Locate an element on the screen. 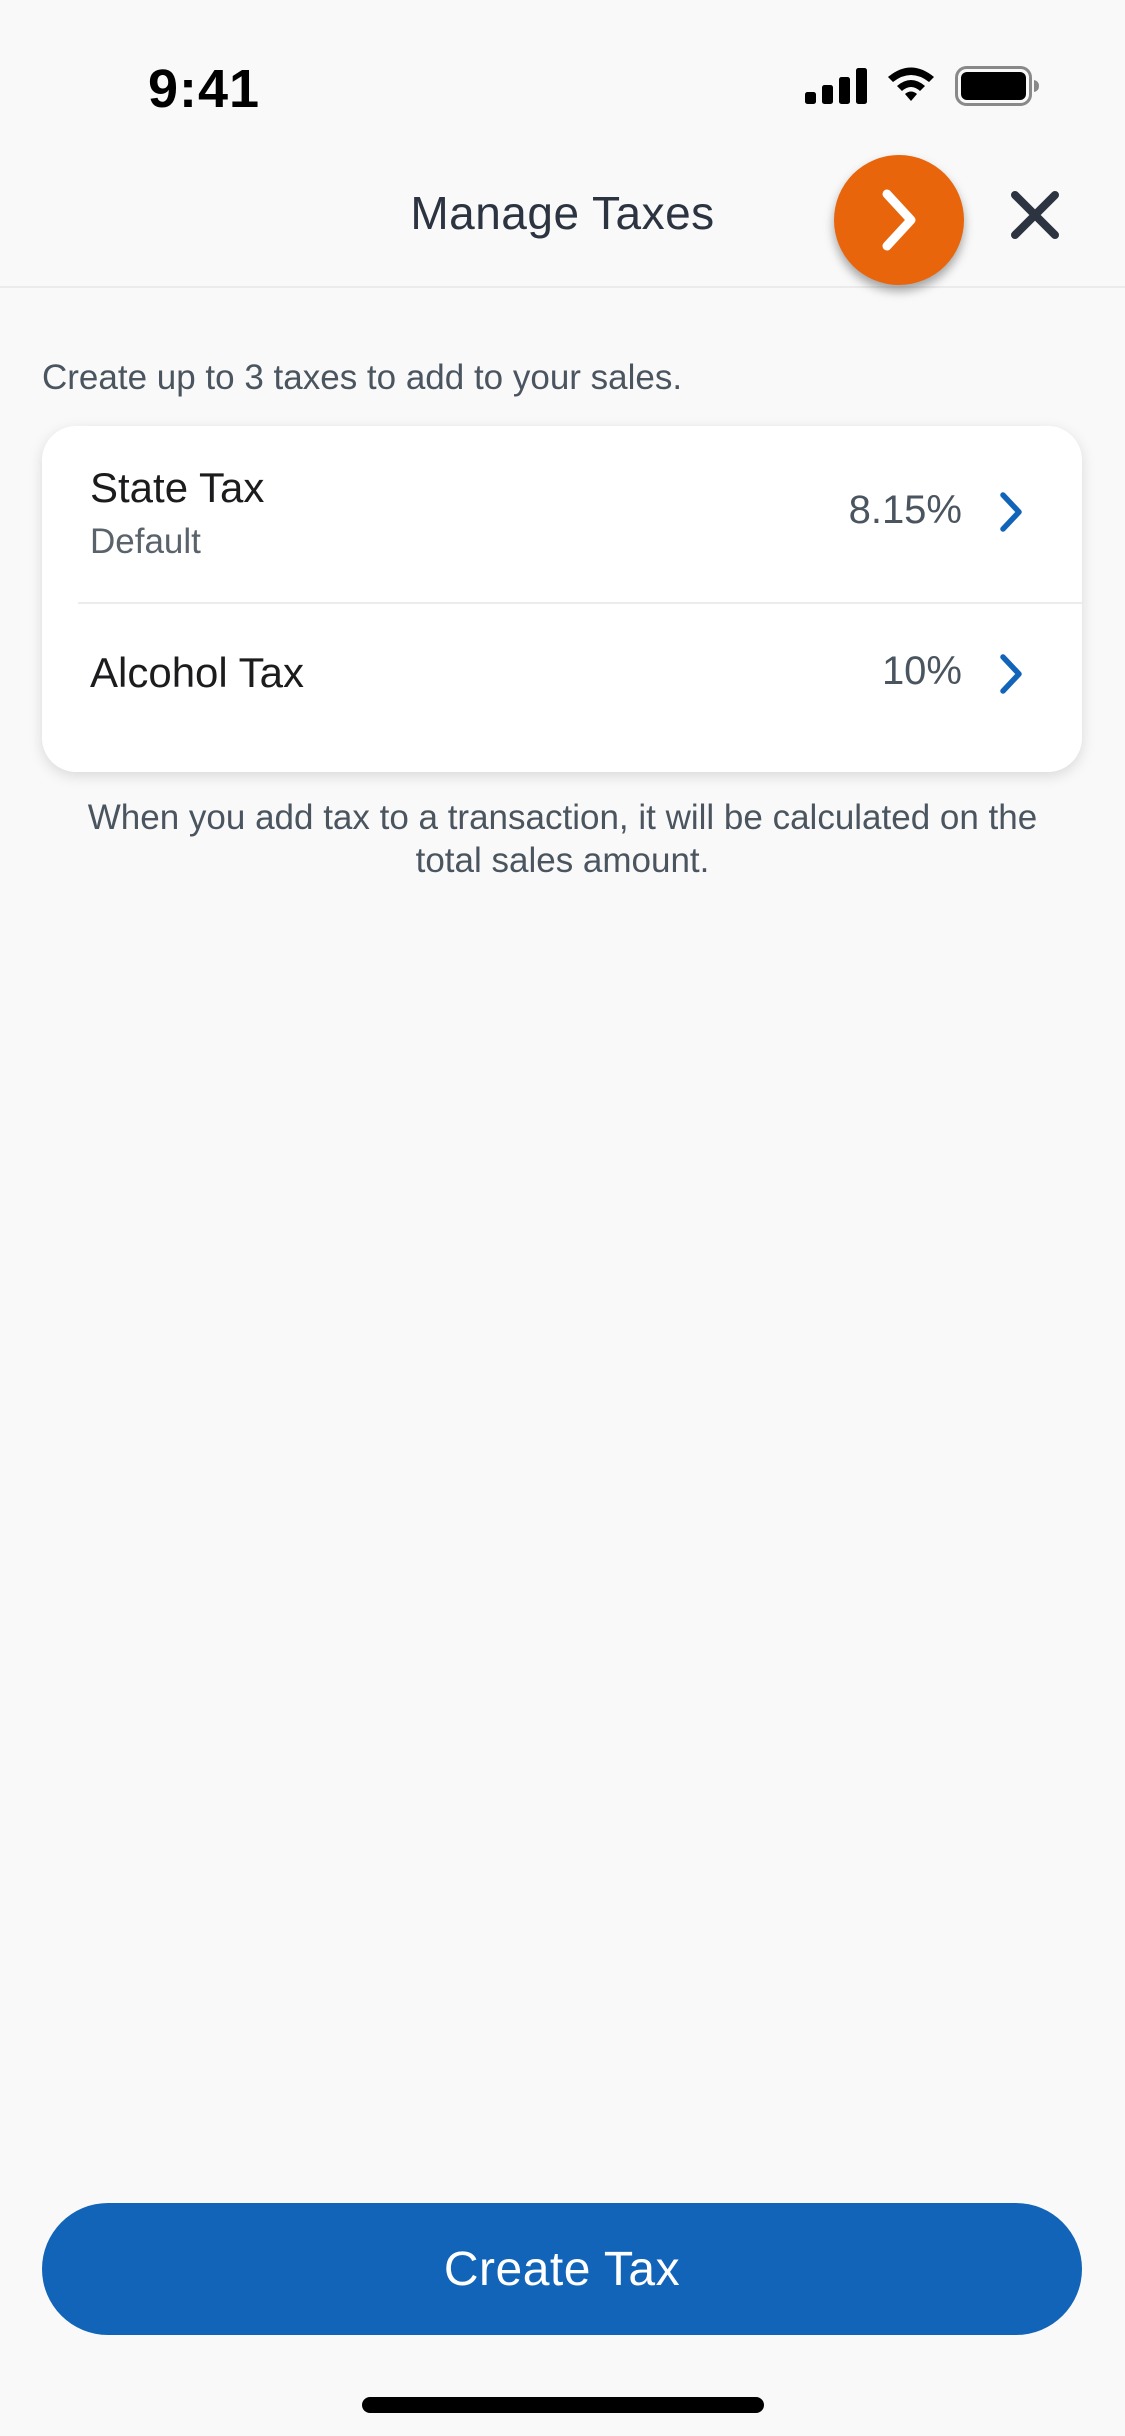 The image size is (1125, 2436). tax-name: State Tax is located at coordinates (177, 487).